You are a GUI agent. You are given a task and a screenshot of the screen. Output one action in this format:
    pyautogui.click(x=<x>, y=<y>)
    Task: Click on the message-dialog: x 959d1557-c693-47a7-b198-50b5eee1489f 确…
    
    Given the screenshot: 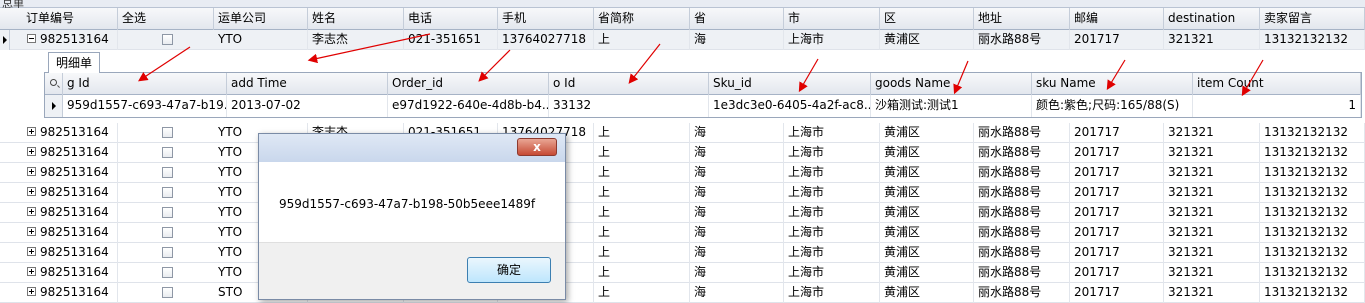 What is the action you would take?
    pyautogui.click(x=412, y=216)
    